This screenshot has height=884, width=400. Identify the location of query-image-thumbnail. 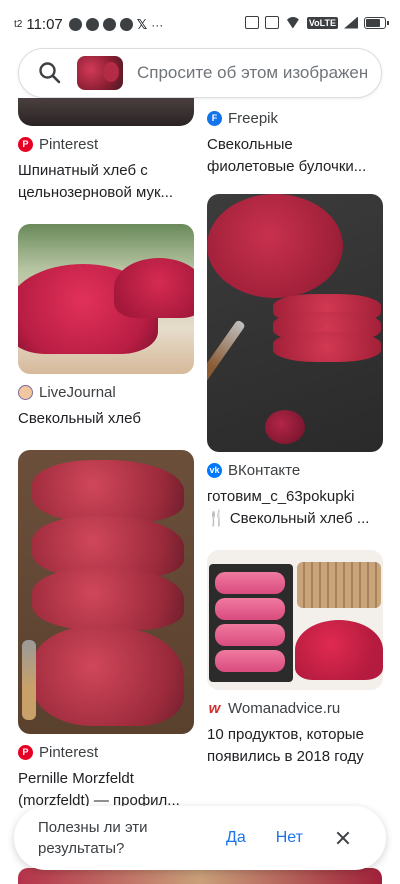
(100, 73).